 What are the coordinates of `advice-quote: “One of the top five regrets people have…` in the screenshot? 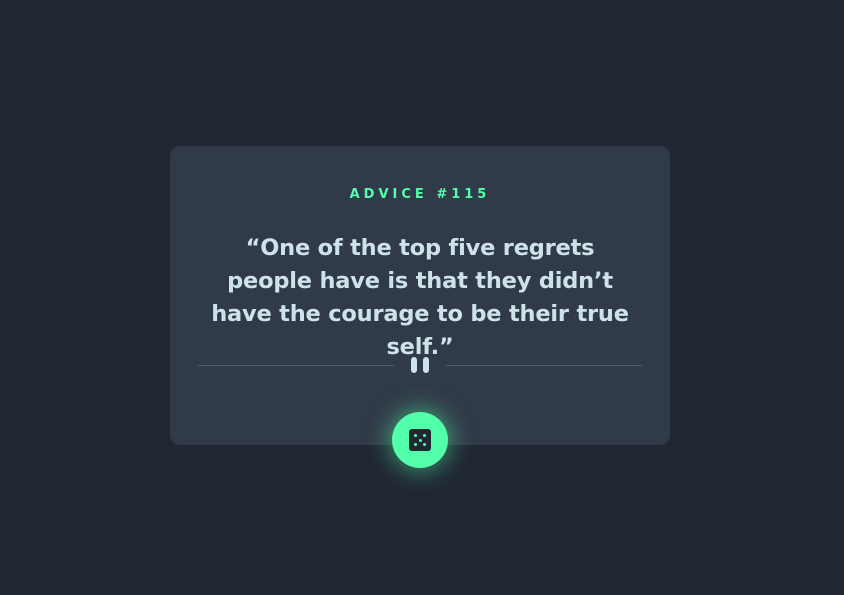 It's located at (420, 297).